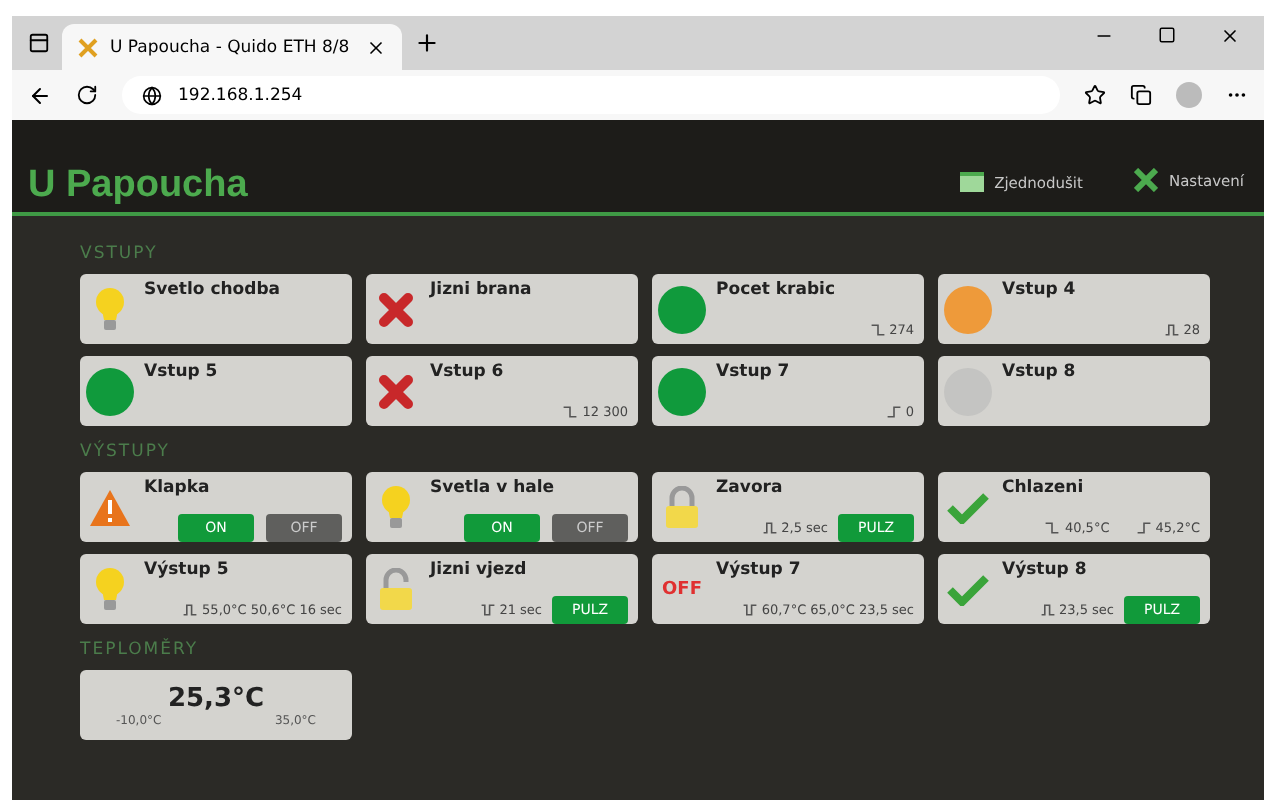  Describe the element at coordinates (1141, 95) in the screenshot. I see `collections-icon` at that location.